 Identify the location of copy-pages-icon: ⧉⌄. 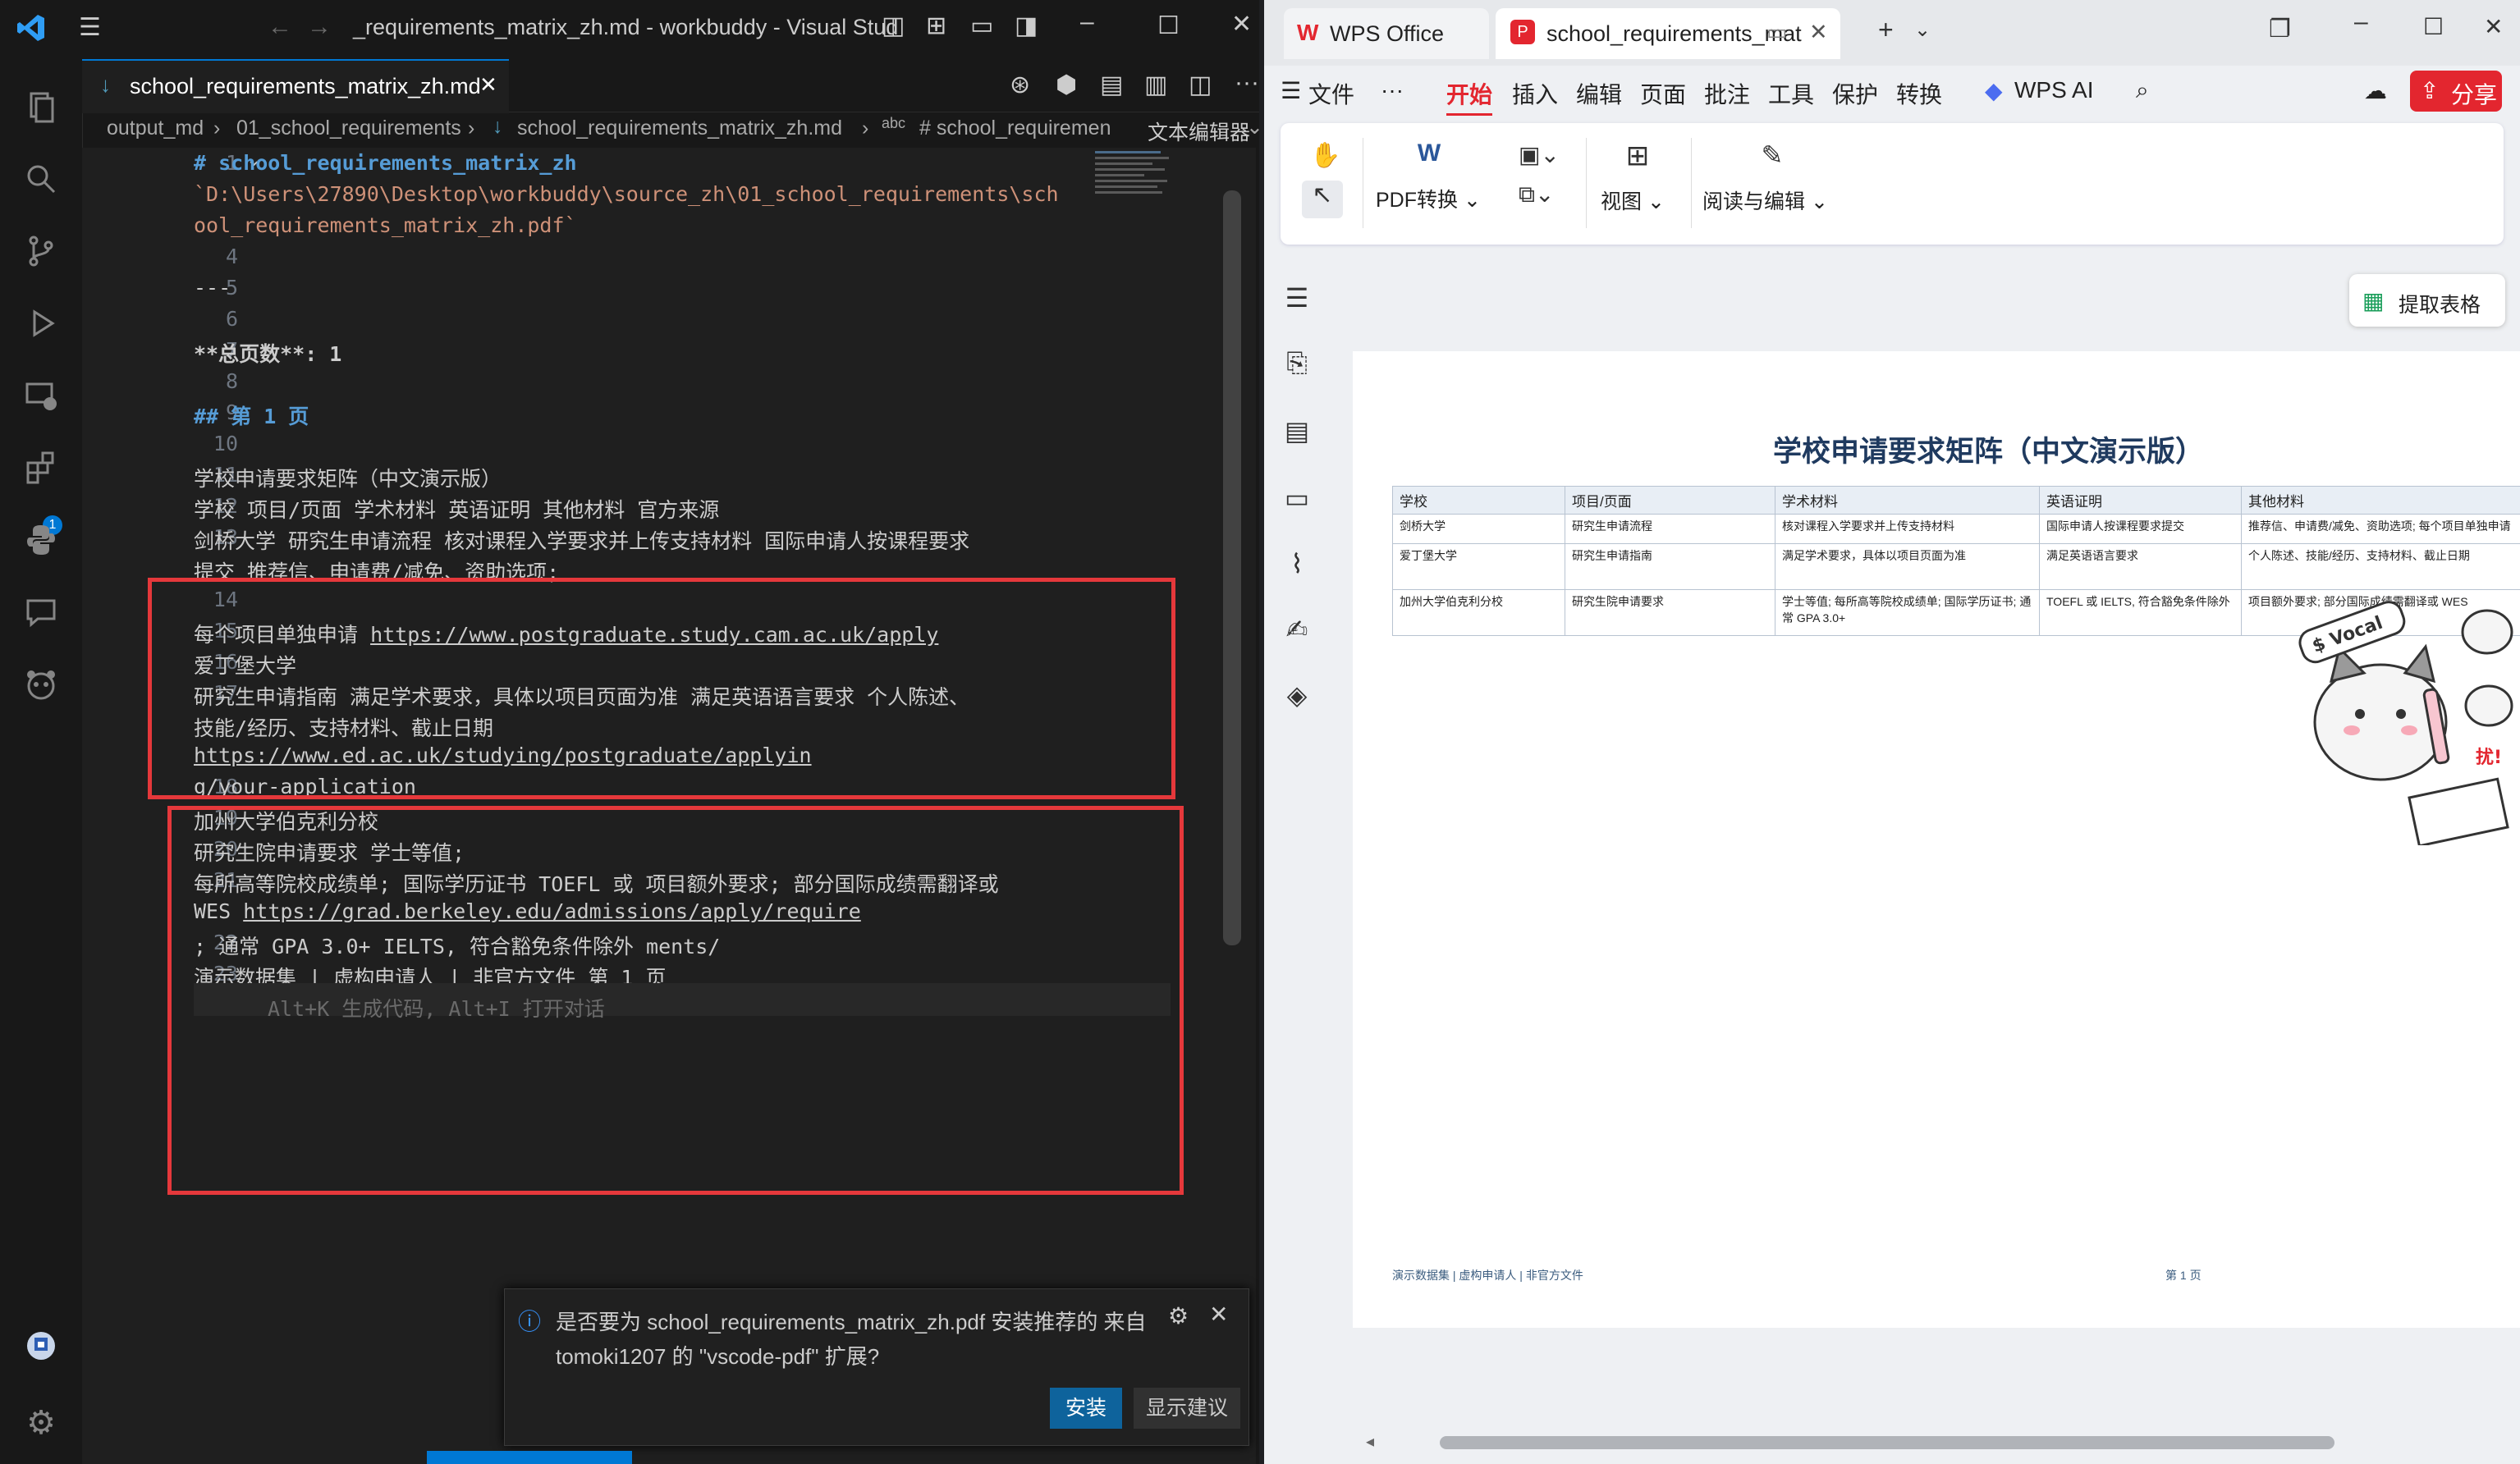
(1536, 195).